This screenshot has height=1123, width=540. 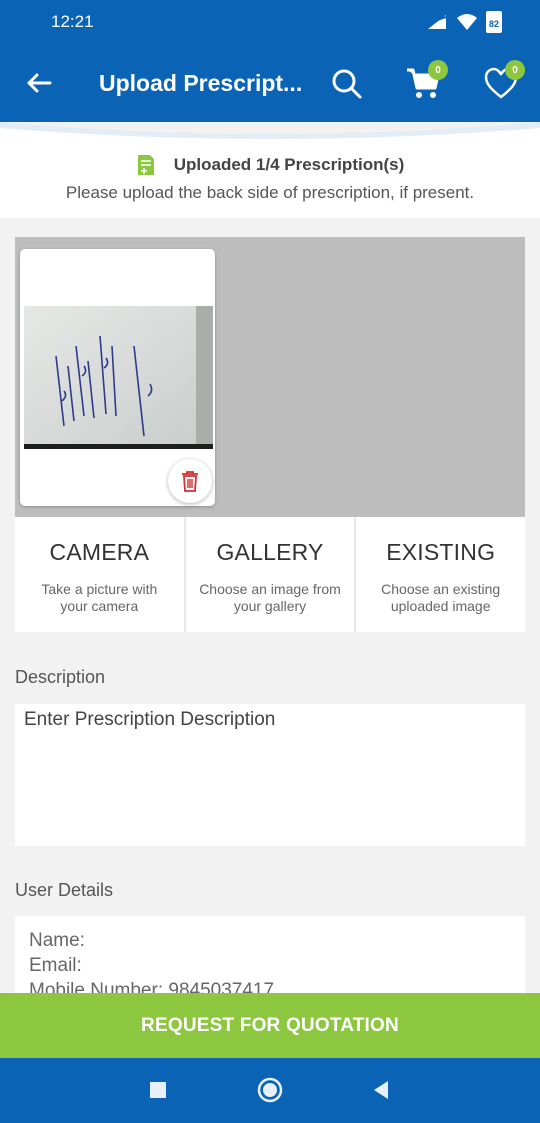 What do you see at coordinates (99, 597) in the screenshot?
I see `camera-option-desc: Take a picture with your camera` at bounding box center [99, 597].